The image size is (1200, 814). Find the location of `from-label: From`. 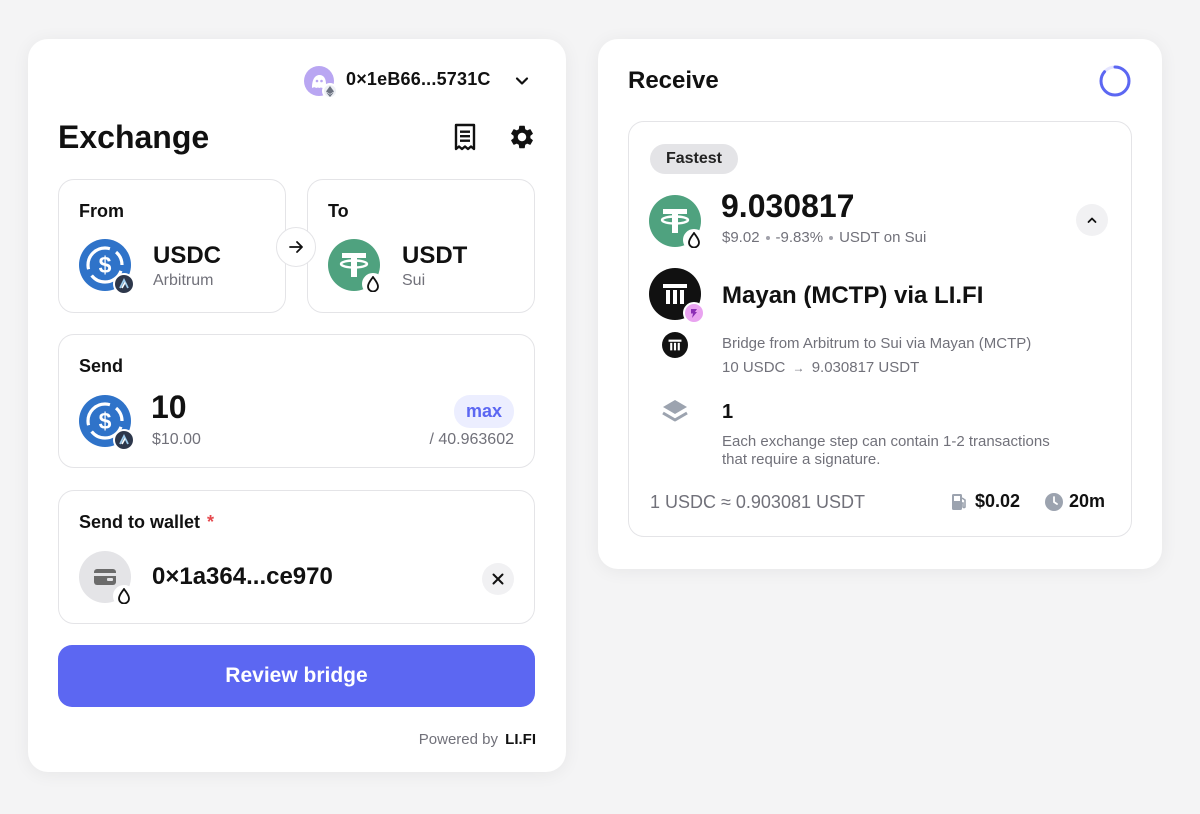

from-label: From is located at coordinates (101, 211).